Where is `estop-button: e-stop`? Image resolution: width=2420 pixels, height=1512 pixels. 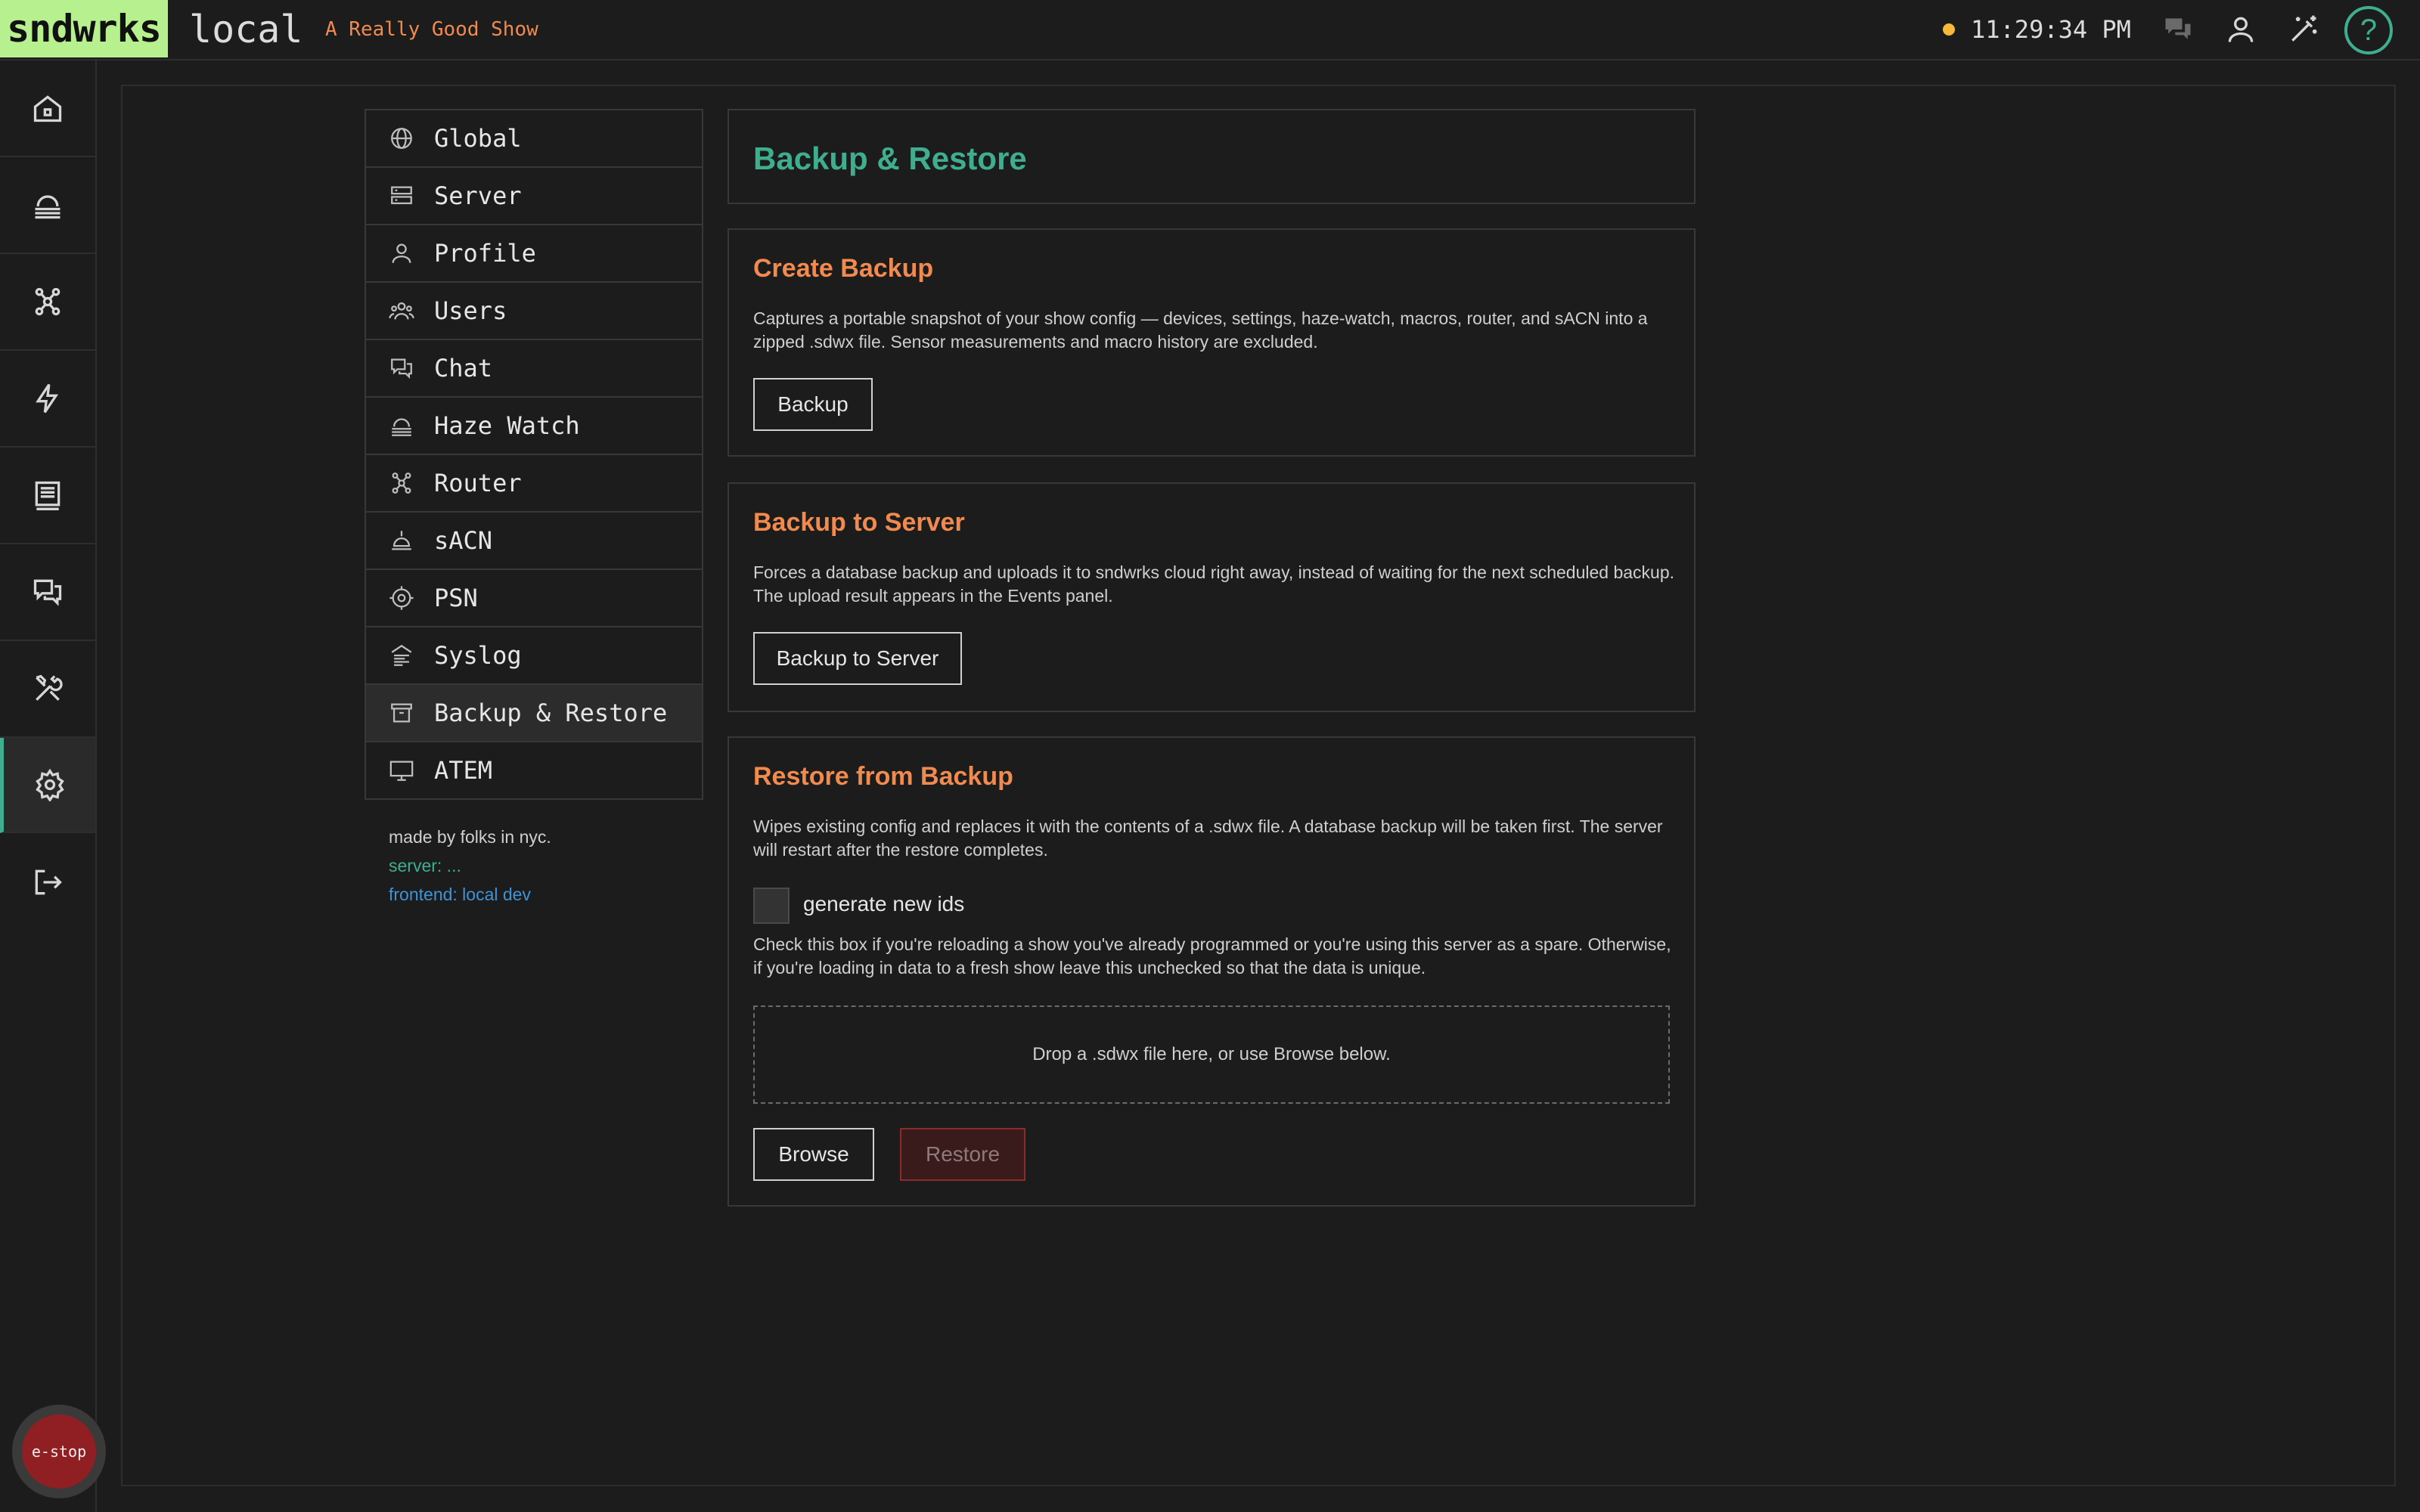
estop-button: e-stop is located at coordinates (59, 1452).